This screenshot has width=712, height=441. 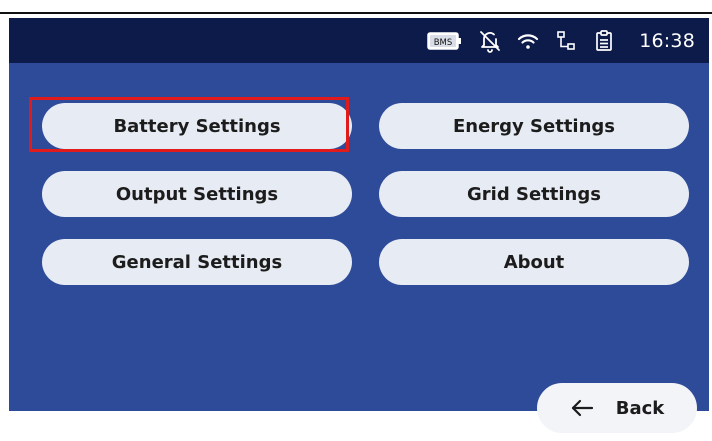 What do you see at coordinates (197, 194) in the screenshot?
I see `output-settings-button: Output Settings` at bounding box center [197, 194].